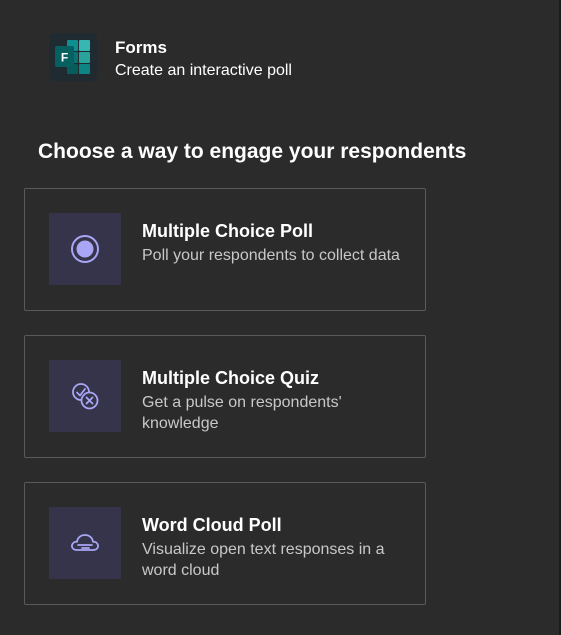 The width and height of the screenshot is (561, 635). What do you see at coordinates (252, 151) in the screenshot?
I see `section-heading: Choose a way to engage your respondents` at bounding box center [252, 151].